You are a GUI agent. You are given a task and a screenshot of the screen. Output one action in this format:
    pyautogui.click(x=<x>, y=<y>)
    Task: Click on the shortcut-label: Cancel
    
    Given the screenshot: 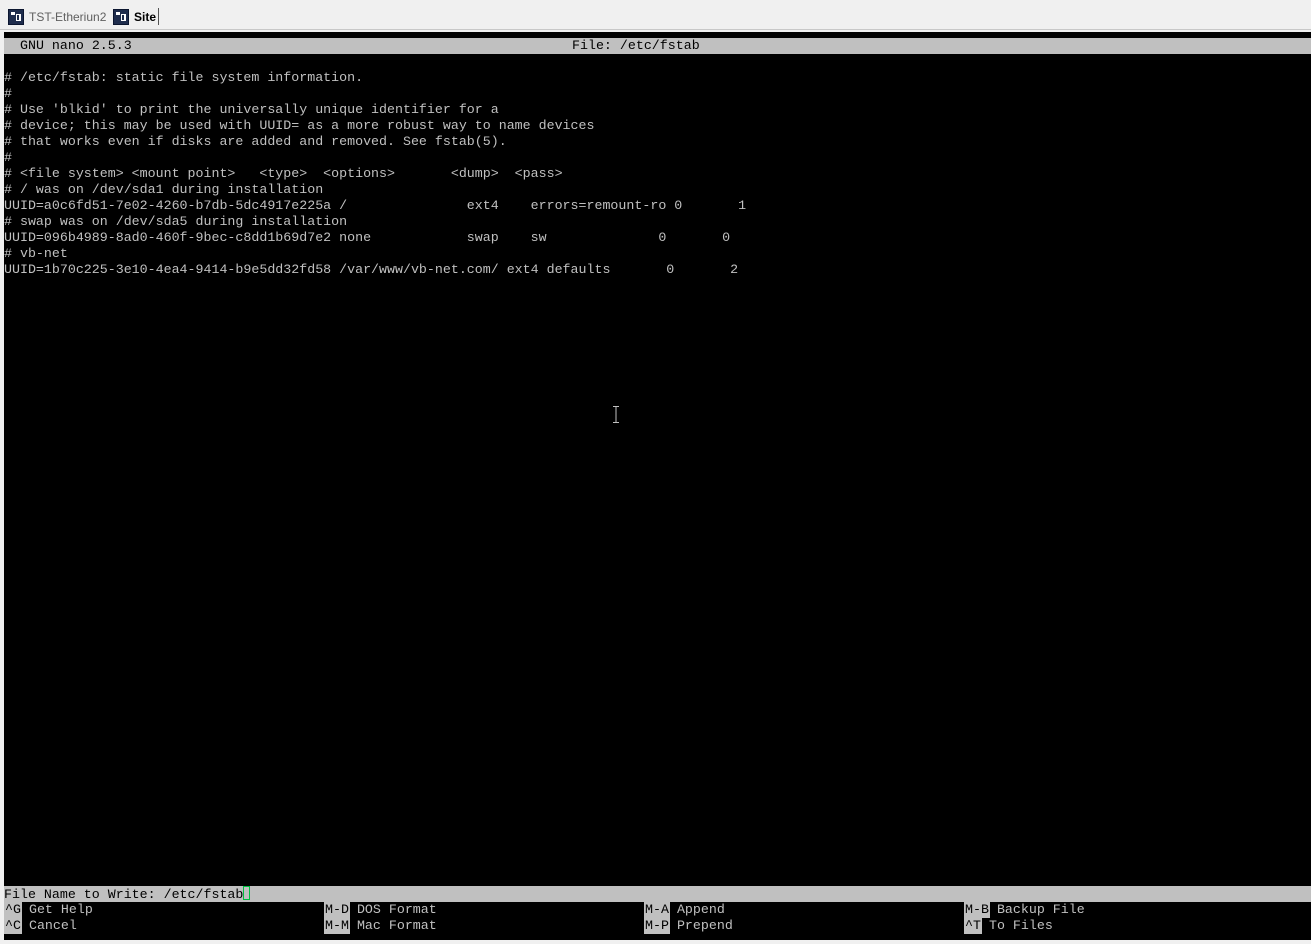 What is the action you would take?
    pyautogui.click(x=52, y=925)
    